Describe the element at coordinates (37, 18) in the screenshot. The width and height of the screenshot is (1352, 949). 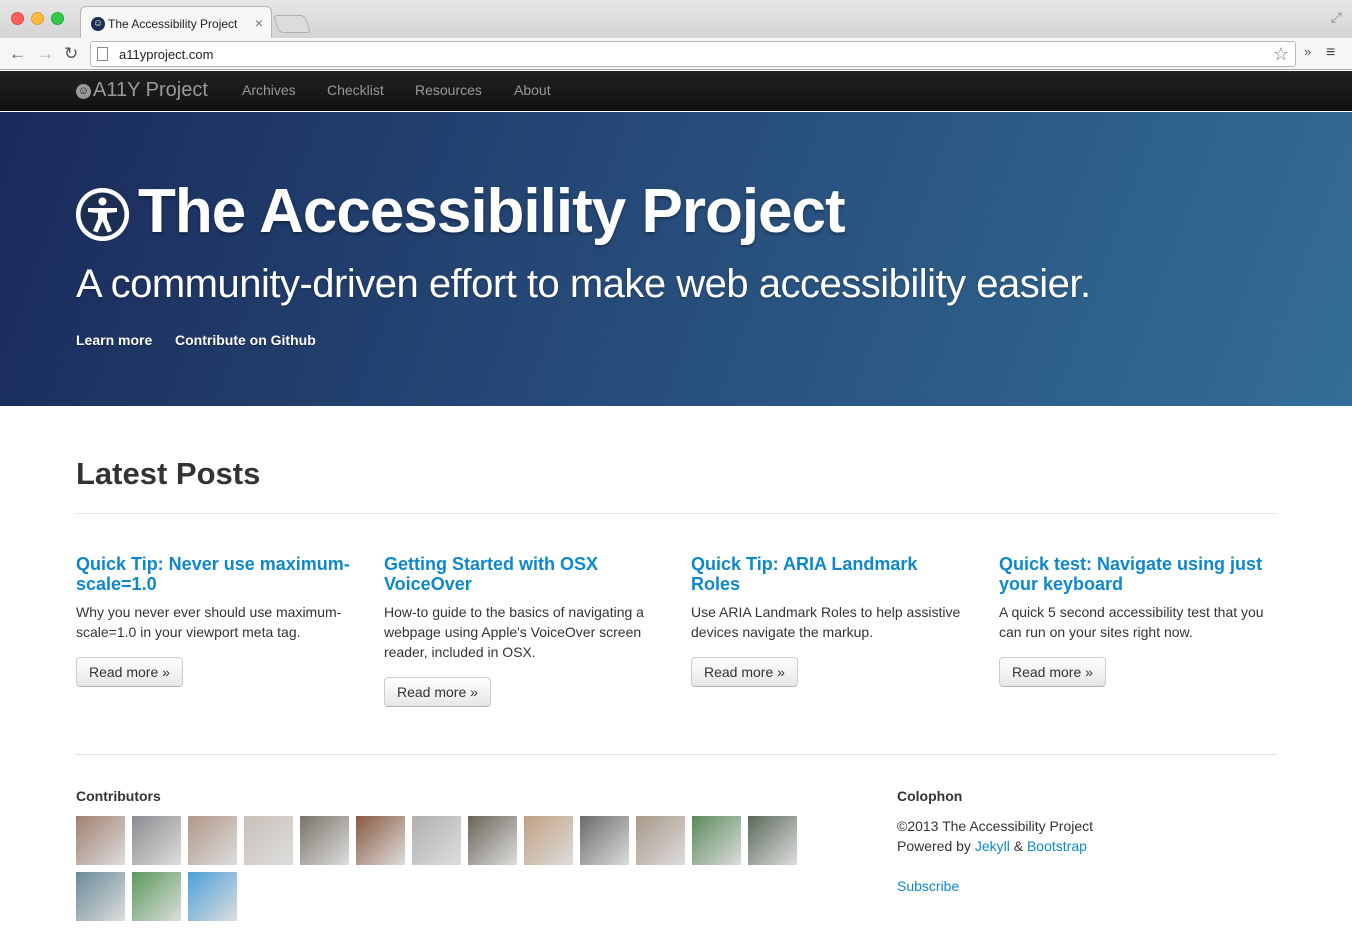
I see `window-minimize-button` at that location.